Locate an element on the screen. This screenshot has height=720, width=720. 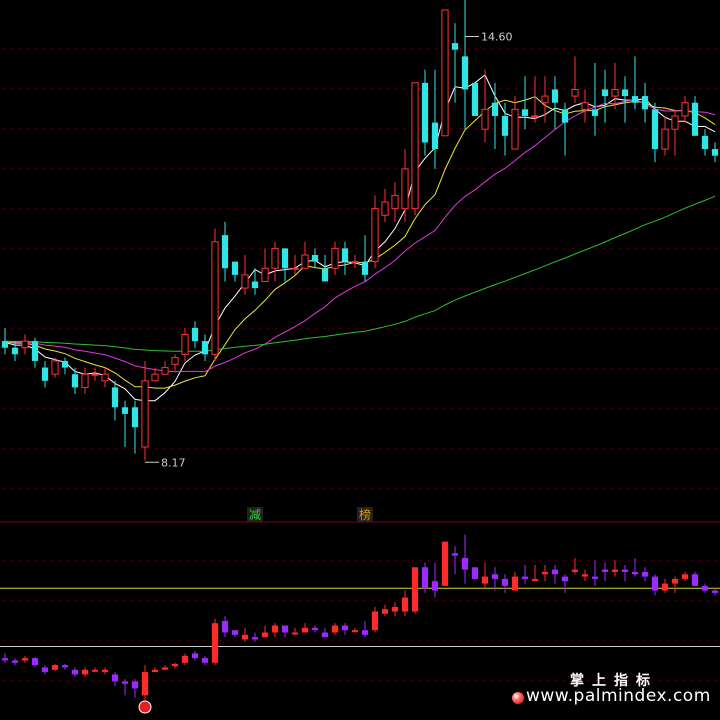
ball-icon is located at coordinates (518, 698).